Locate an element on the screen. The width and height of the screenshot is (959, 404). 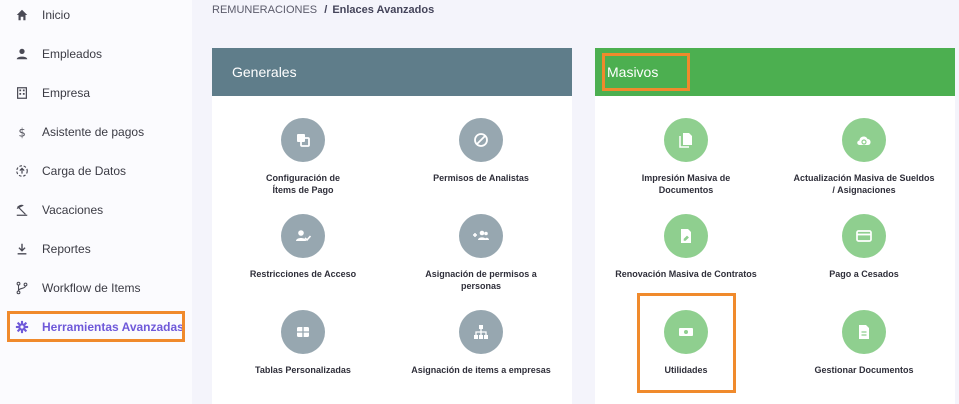
card-icon is located at coordinates (864, 236).